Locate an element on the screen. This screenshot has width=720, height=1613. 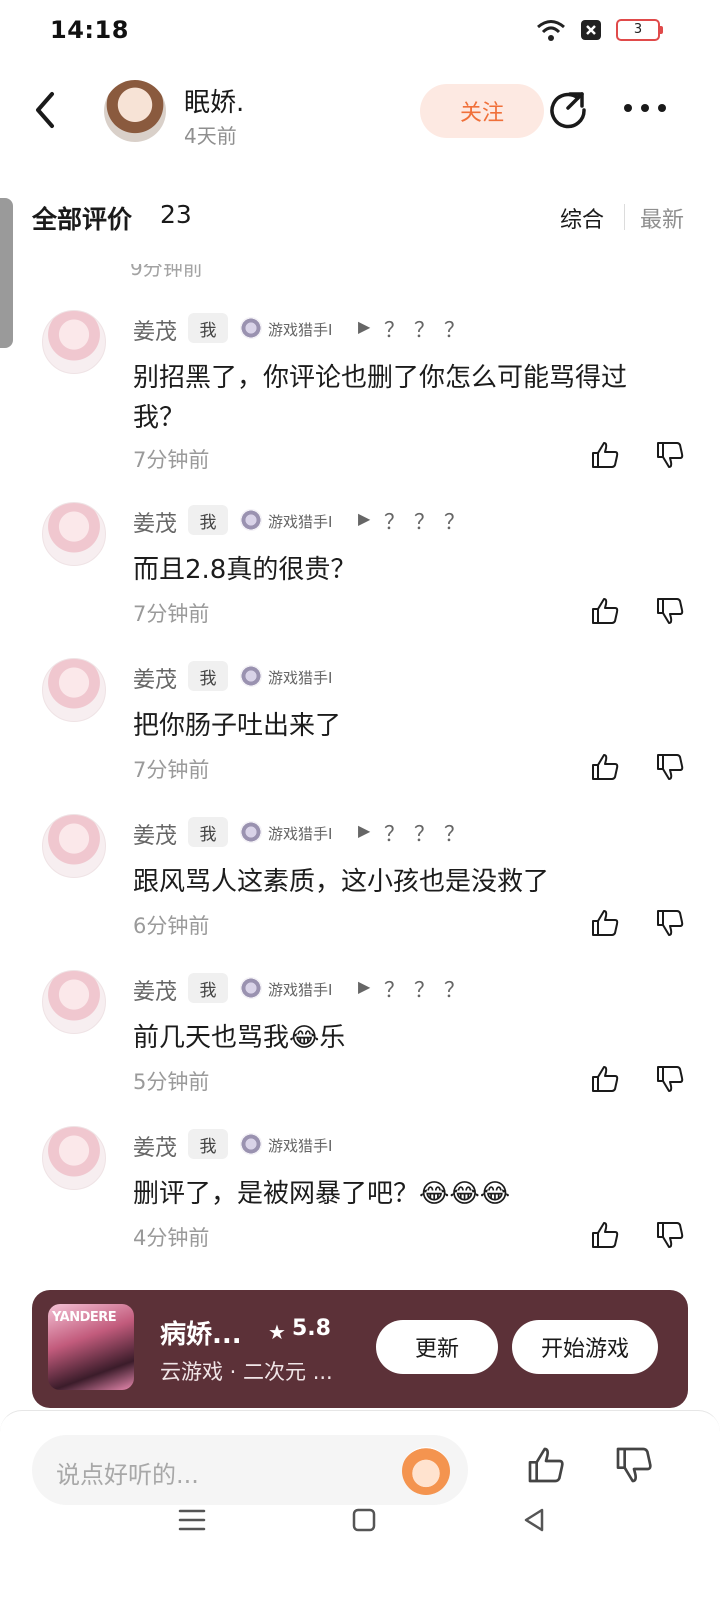
status-time: 14:18 is located at coordinates (89, 30).